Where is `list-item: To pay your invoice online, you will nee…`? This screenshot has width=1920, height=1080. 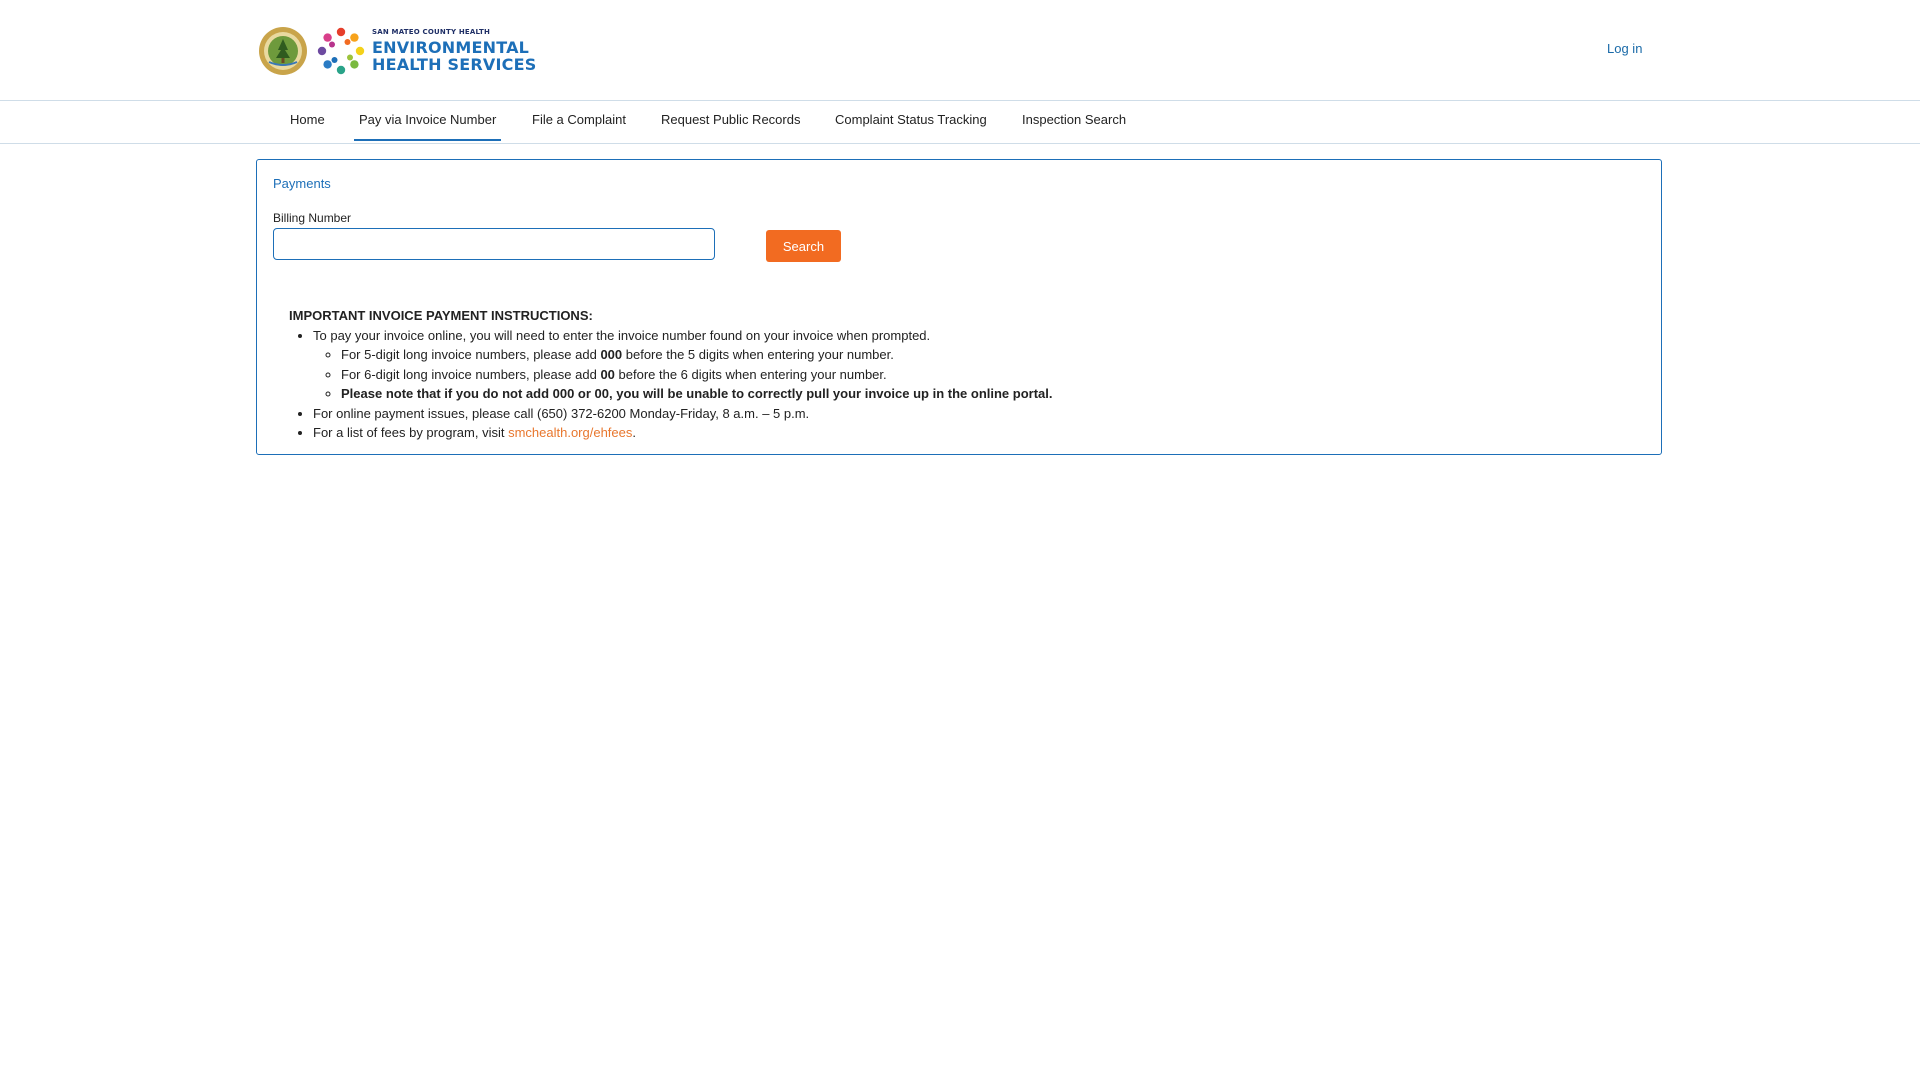 list-item: To pay your invoice online, you will nee… is located at coordinates (971, 365).